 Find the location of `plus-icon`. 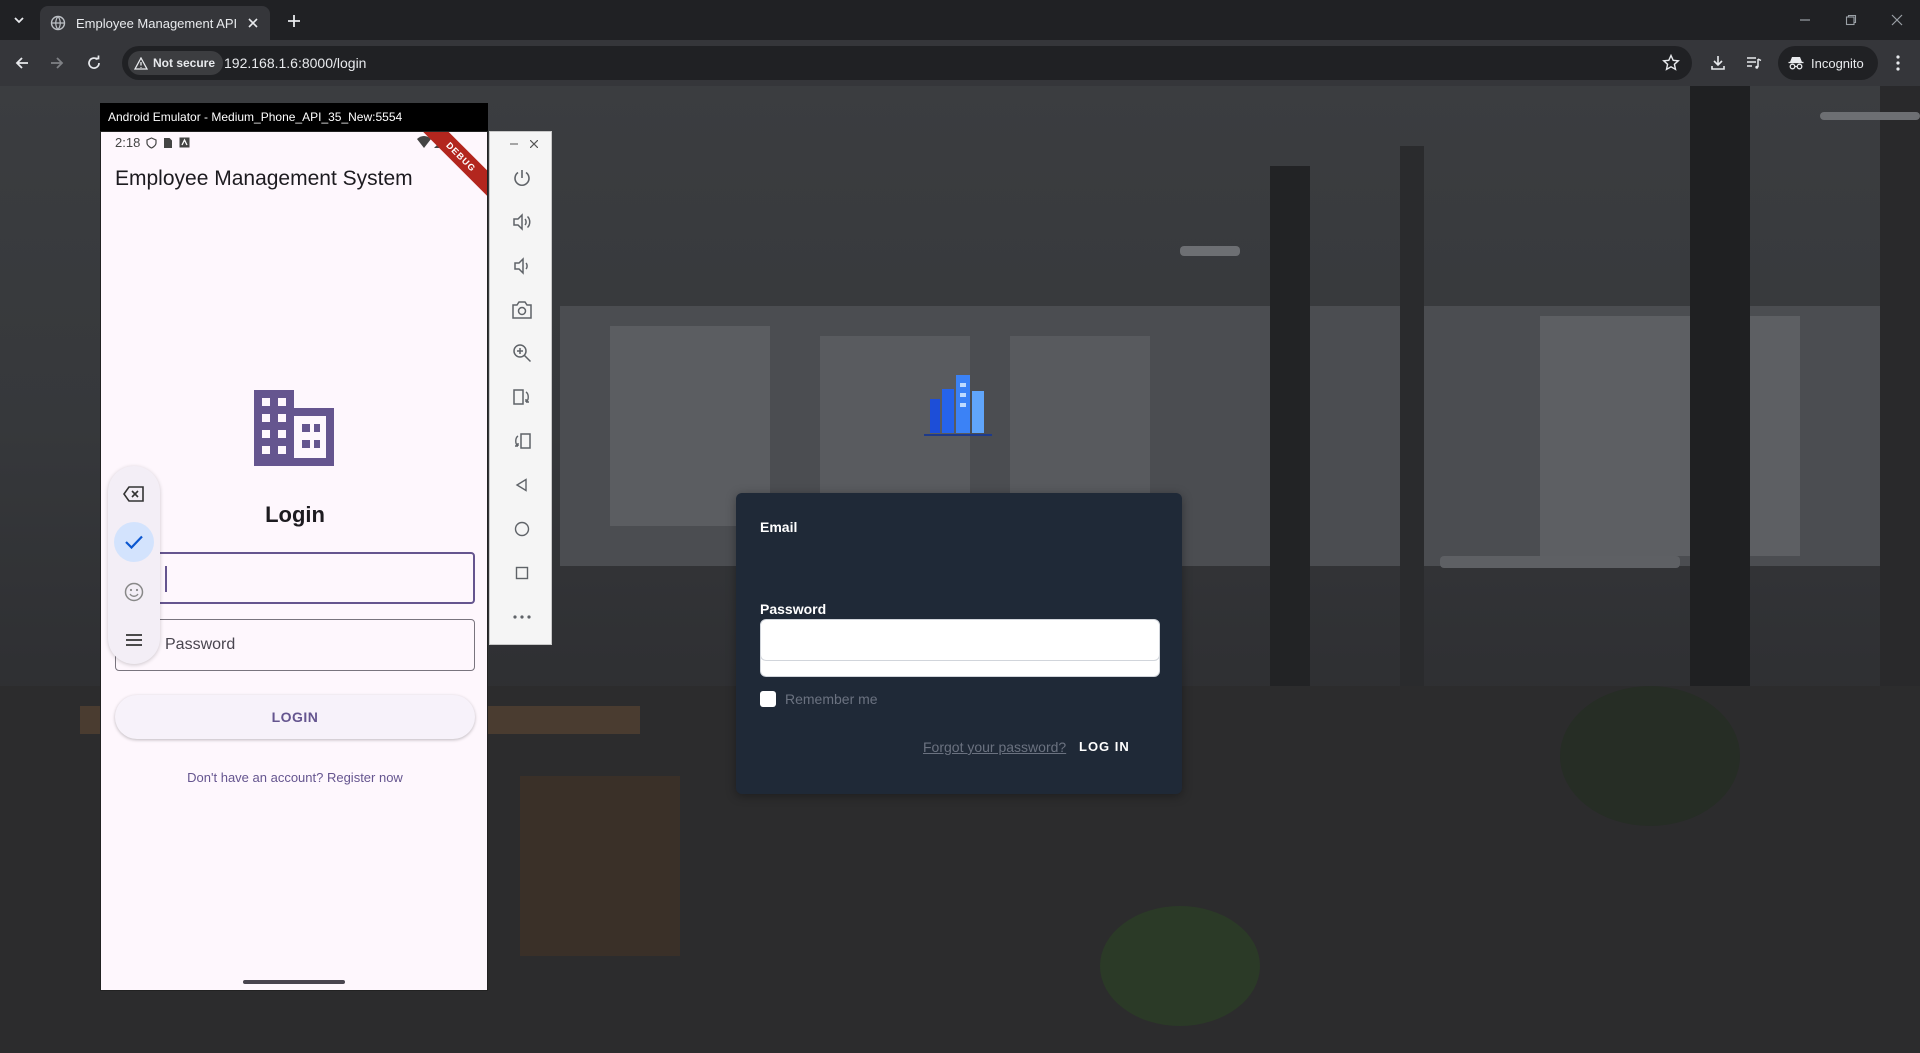

plus-icon is located at coordinates (294, 21).